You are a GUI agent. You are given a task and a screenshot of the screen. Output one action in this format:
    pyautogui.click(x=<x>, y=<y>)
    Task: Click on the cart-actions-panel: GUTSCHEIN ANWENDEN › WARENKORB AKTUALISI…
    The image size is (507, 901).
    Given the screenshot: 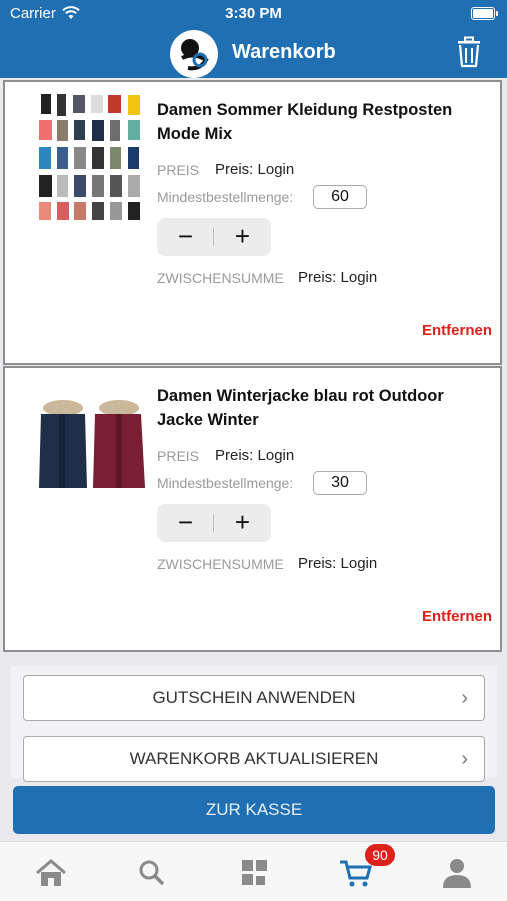 What is the action you would take?
    pyautogui.click(x=254, y=724)
    